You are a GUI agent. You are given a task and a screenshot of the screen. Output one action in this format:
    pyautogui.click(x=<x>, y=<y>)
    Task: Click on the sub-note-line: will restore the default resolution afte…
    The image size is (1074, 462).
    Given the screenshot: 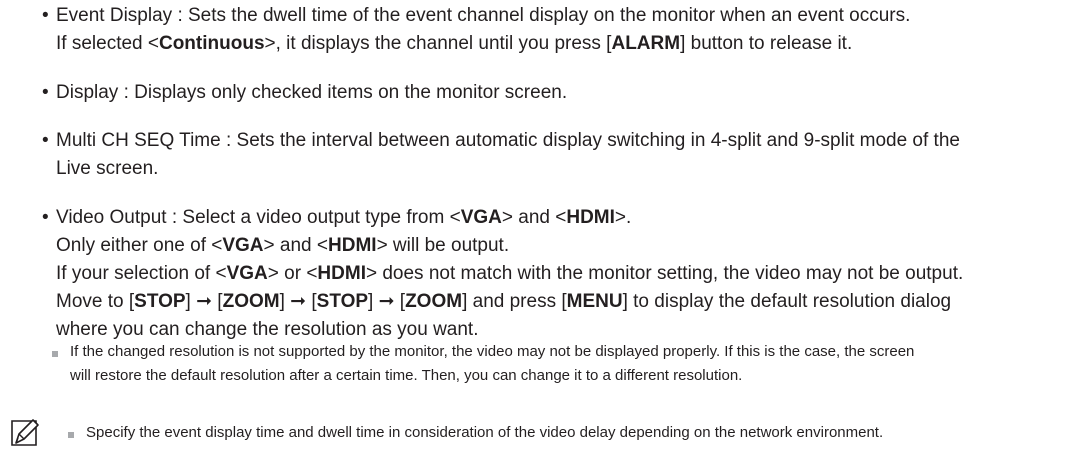 What is the action you would take?
    pyautogui.click(x=406, y=375)
    